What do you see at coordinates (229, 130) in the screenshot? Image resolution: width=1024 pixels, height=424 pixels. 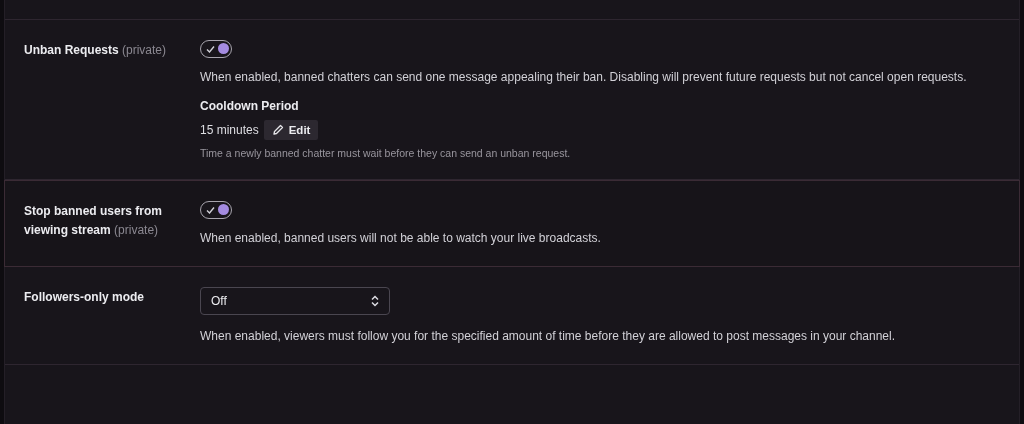 I see `cooldown-value: 15 minutes` at bounding box center [229, 130].